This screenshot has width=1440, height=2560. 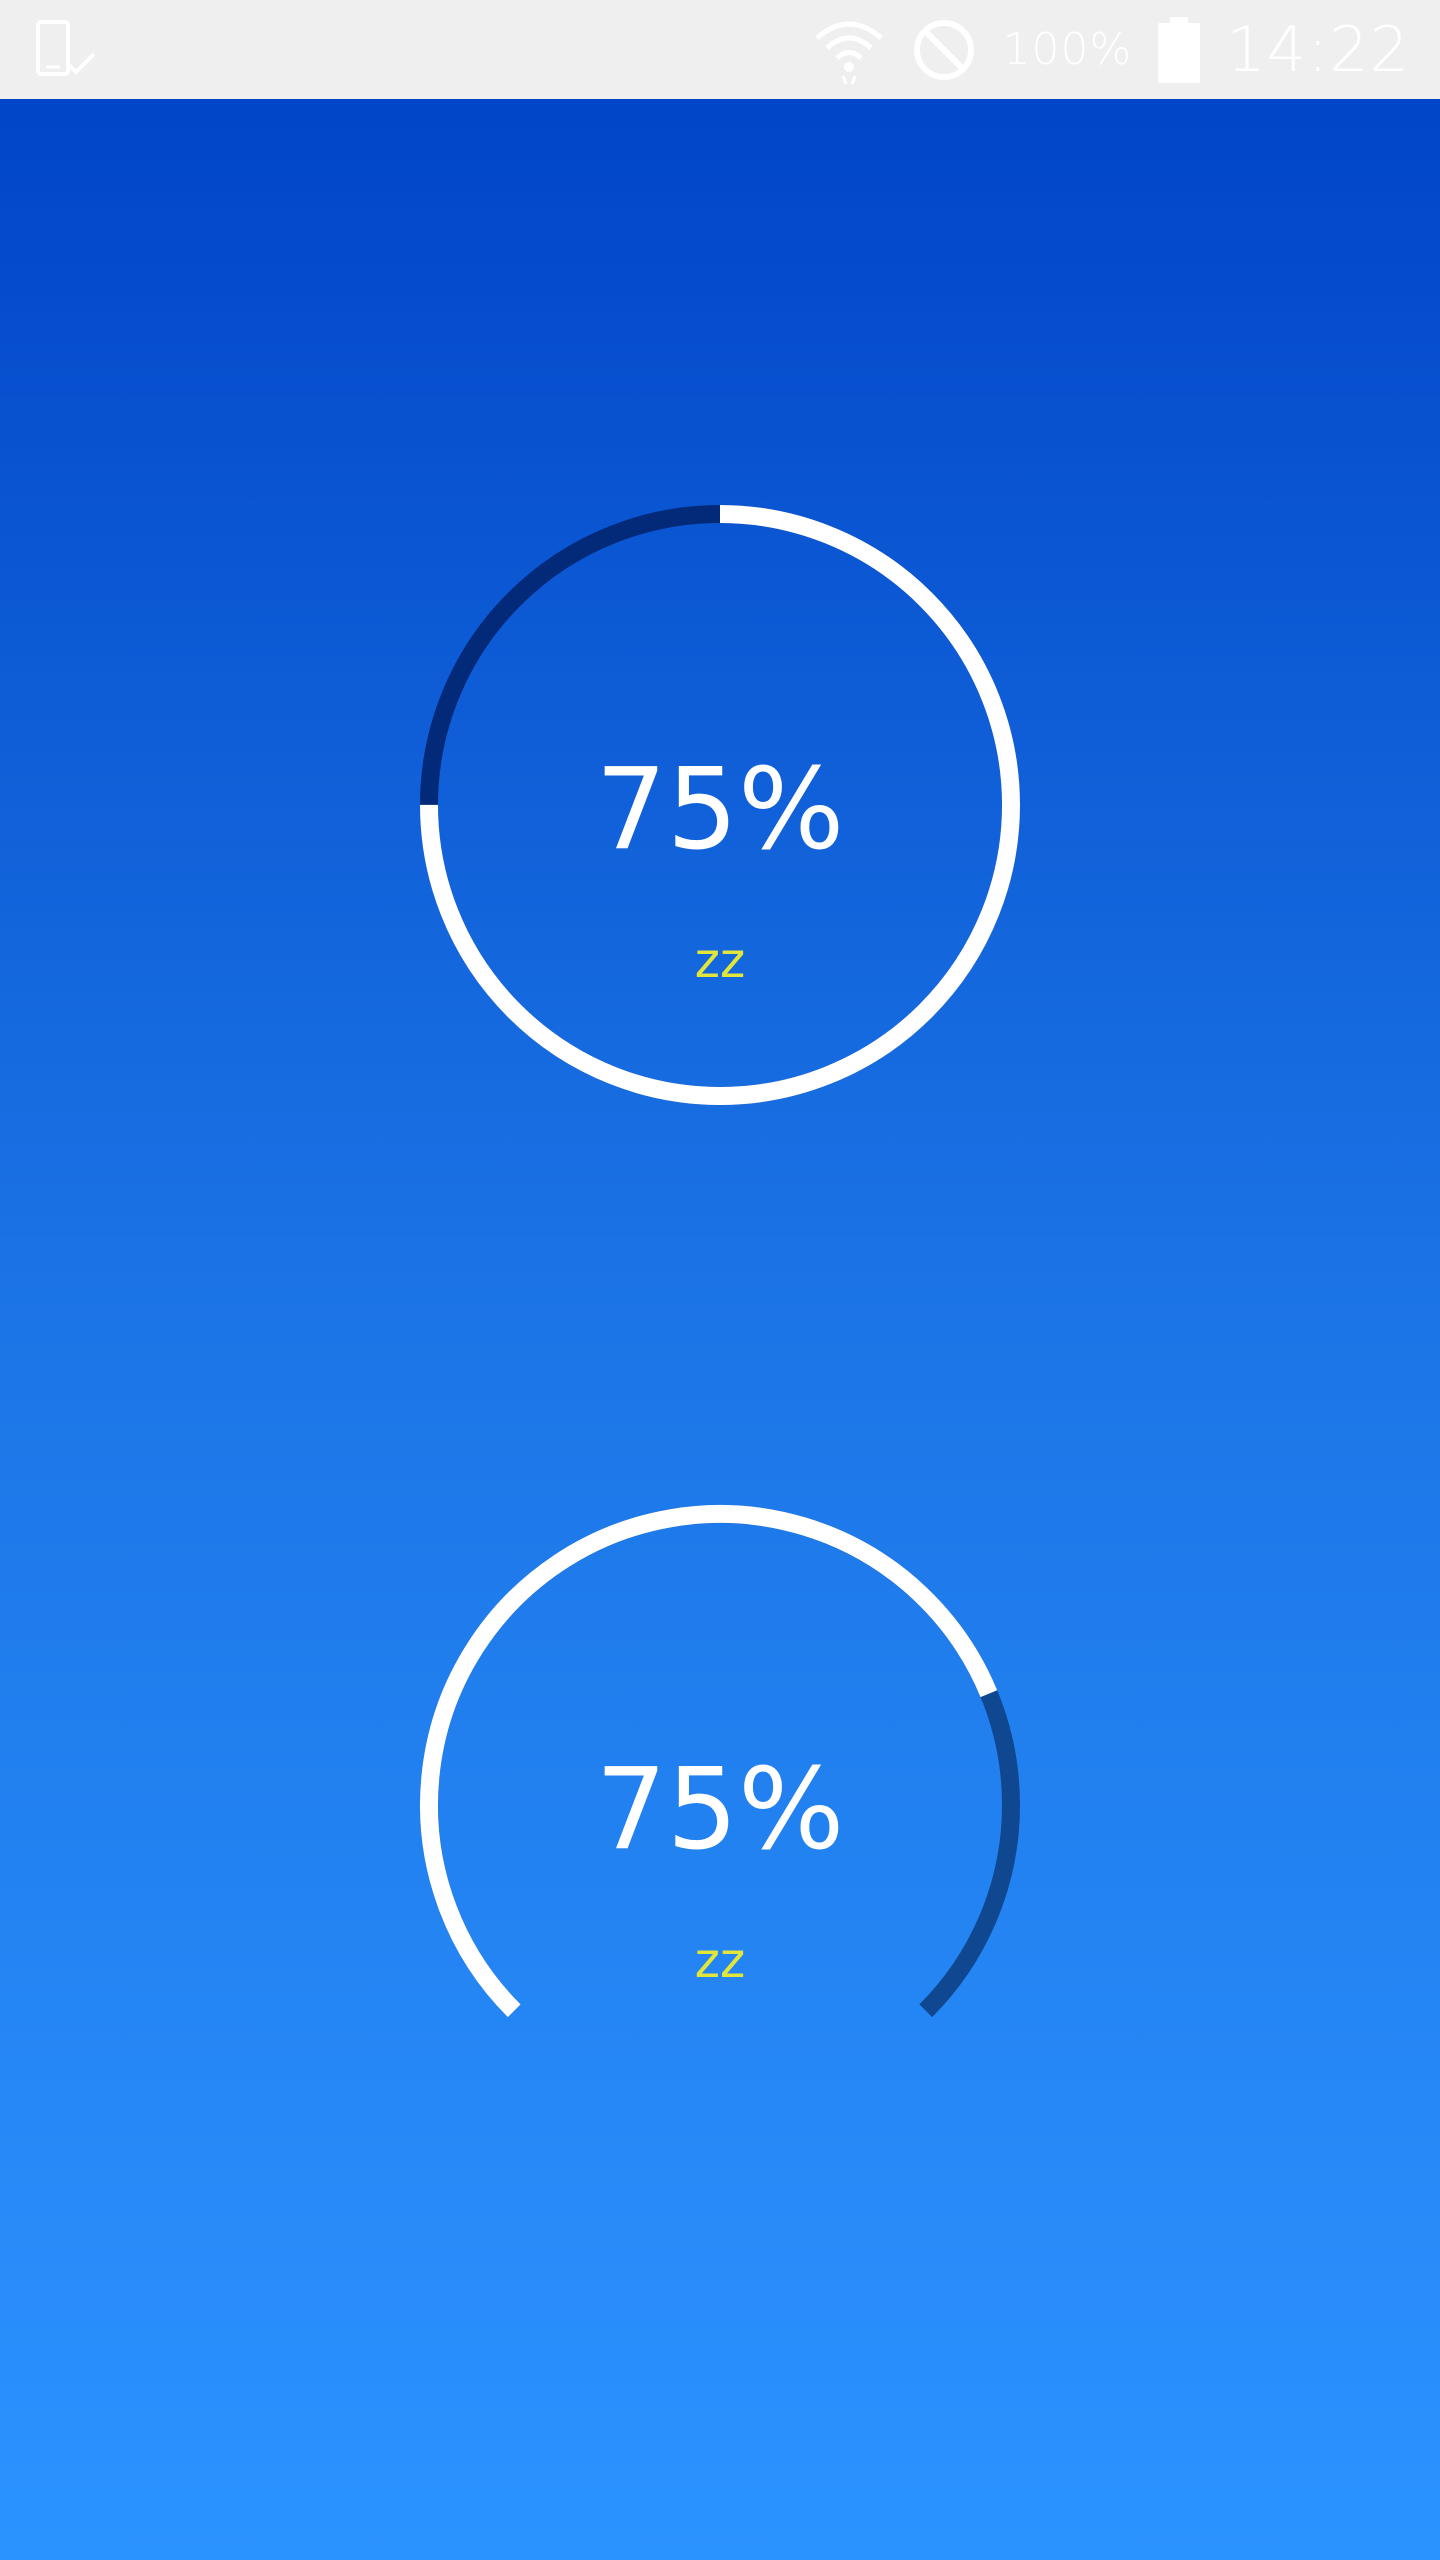 What do you see at coordinates (1067, 49) in the screenshot?
I see `battery-percent: 100%` at bounding box center [1067, 49].